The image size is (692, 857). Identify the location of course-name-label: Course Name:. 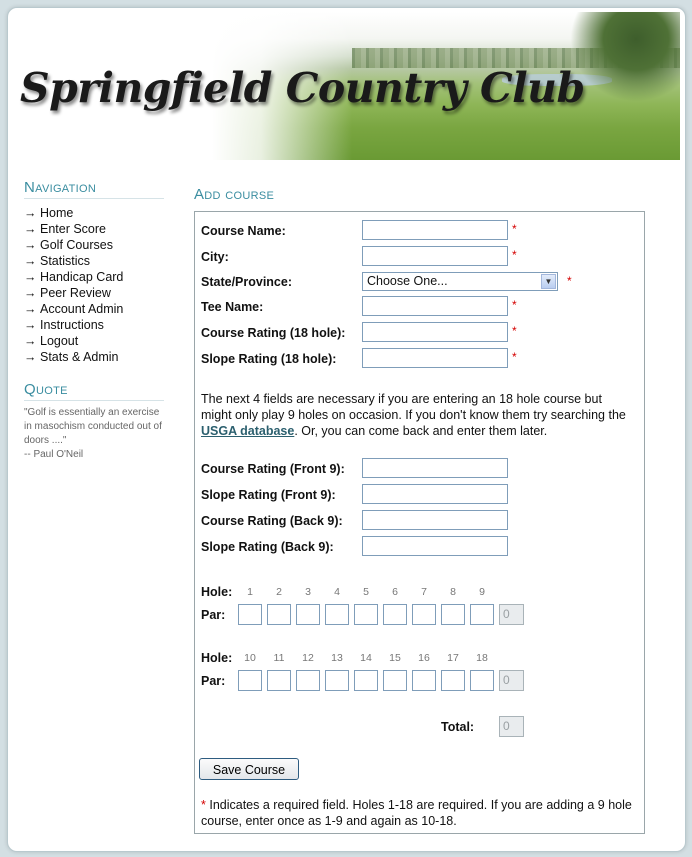
(243, 231).